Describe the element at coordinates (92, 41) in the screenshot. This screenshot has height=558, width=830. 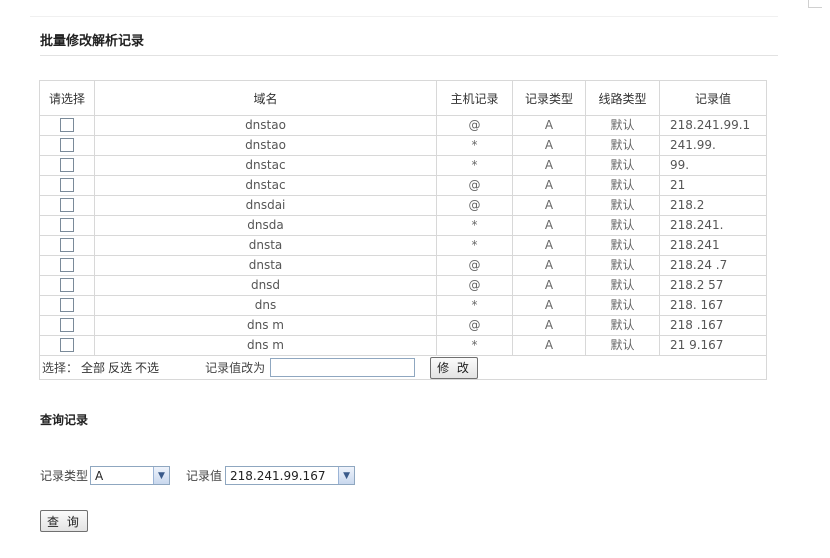
I see `batch-section-title: 批量修改解析记录` at that location.